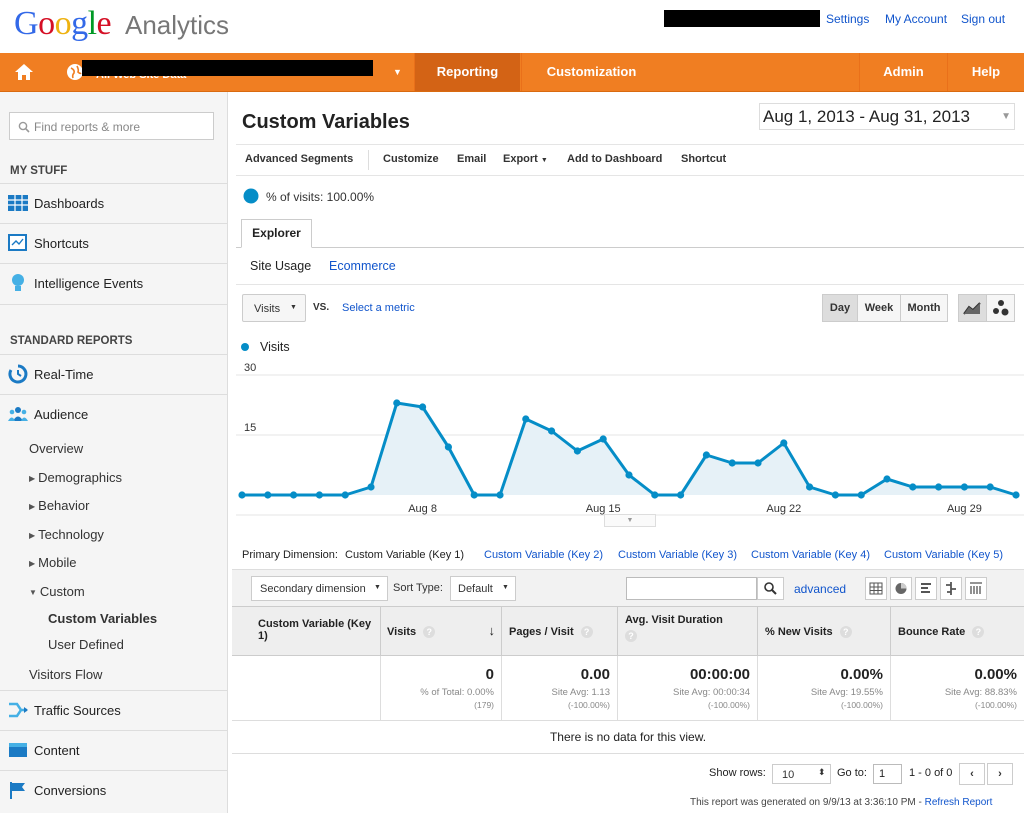 The image size is (1024, 813). Describe the element at coordinates (614, 159) in the screenshot. I see `add-to-dashboard-button: Add to Dashboard` at that location.